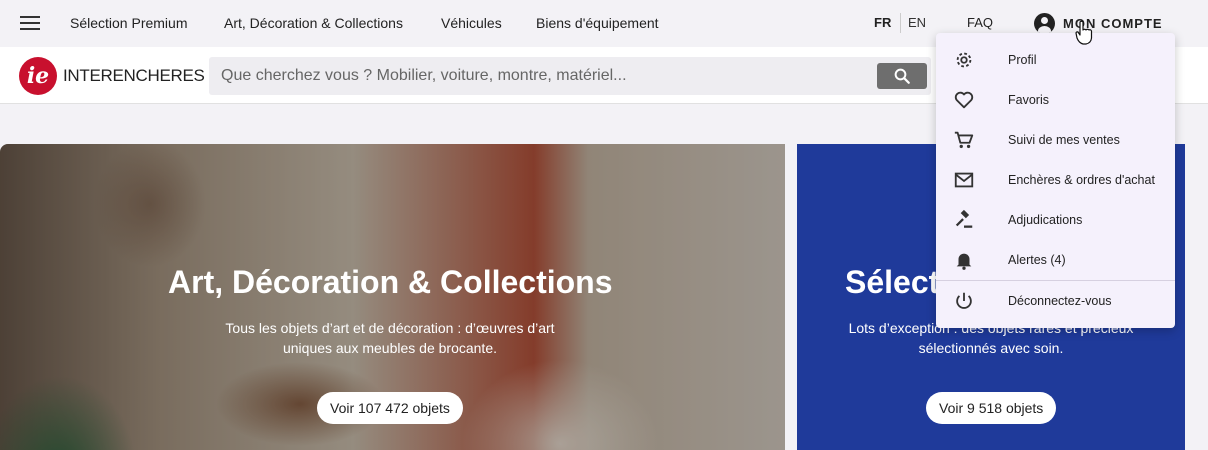 Image resolution: width=1208 pixels, height=450 pixels. What do you see at coordinates (1055, 100) in the screenshot?
I see `menu-item-favoris: Favoris` at bounding box center [1055, 100].